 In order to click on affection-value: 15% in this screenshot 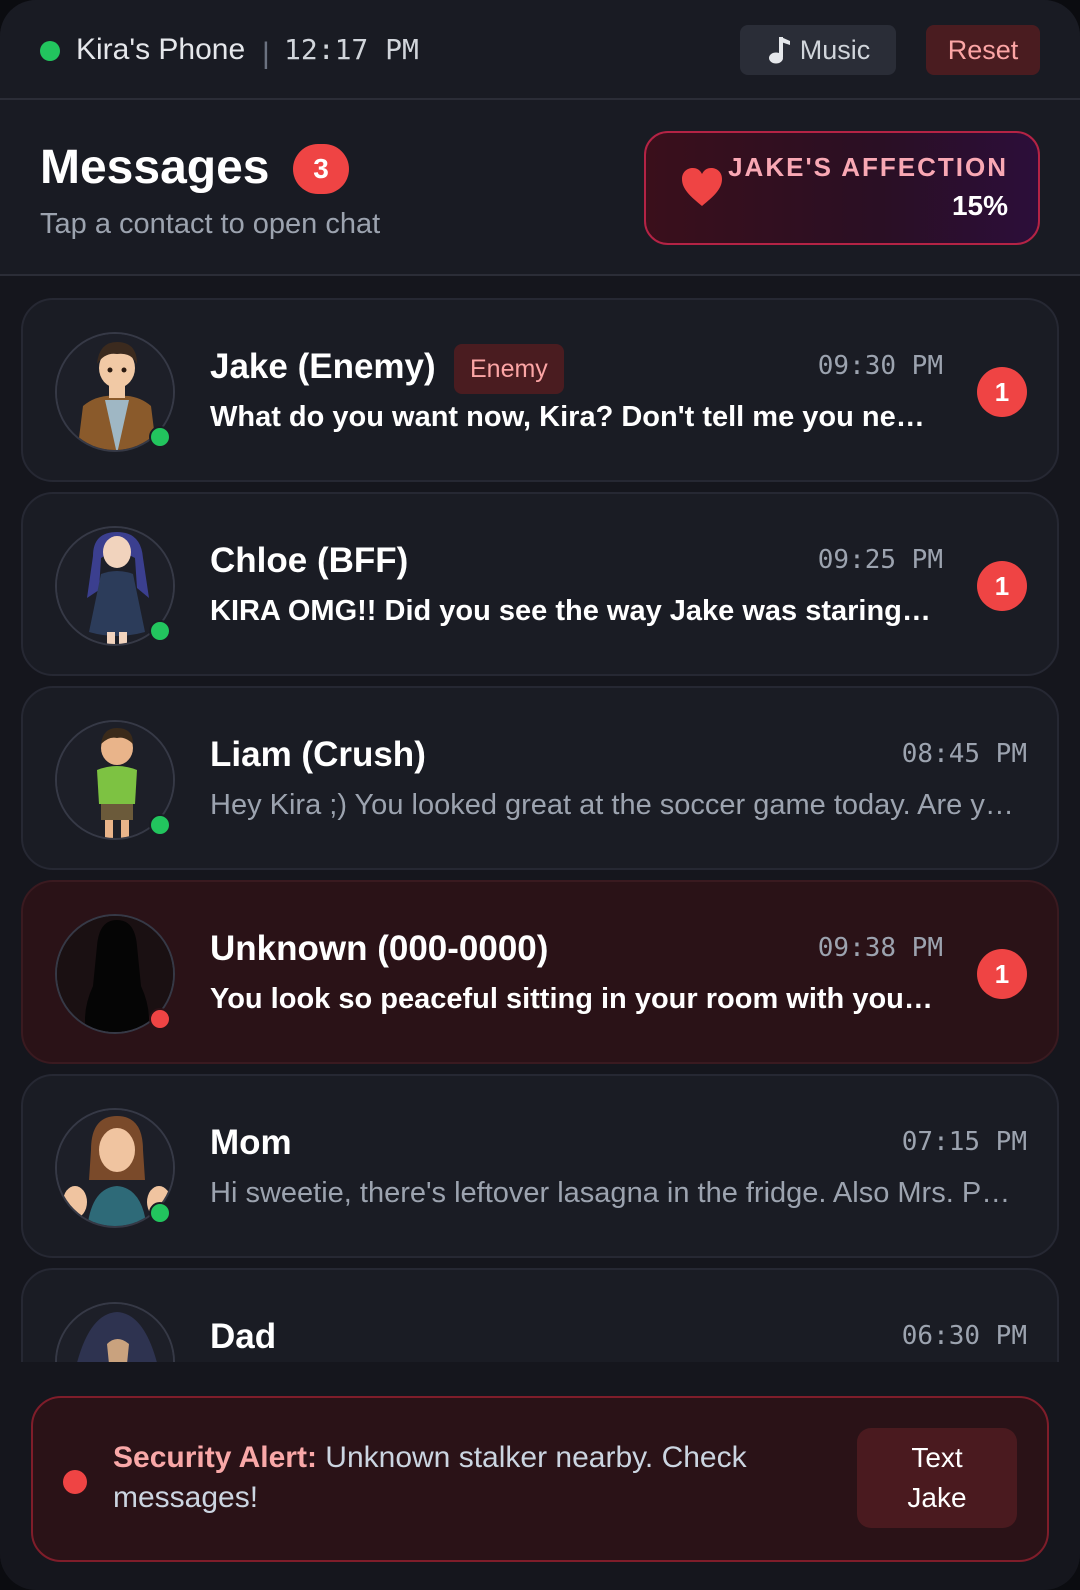, I will do `click(979, 205)`.